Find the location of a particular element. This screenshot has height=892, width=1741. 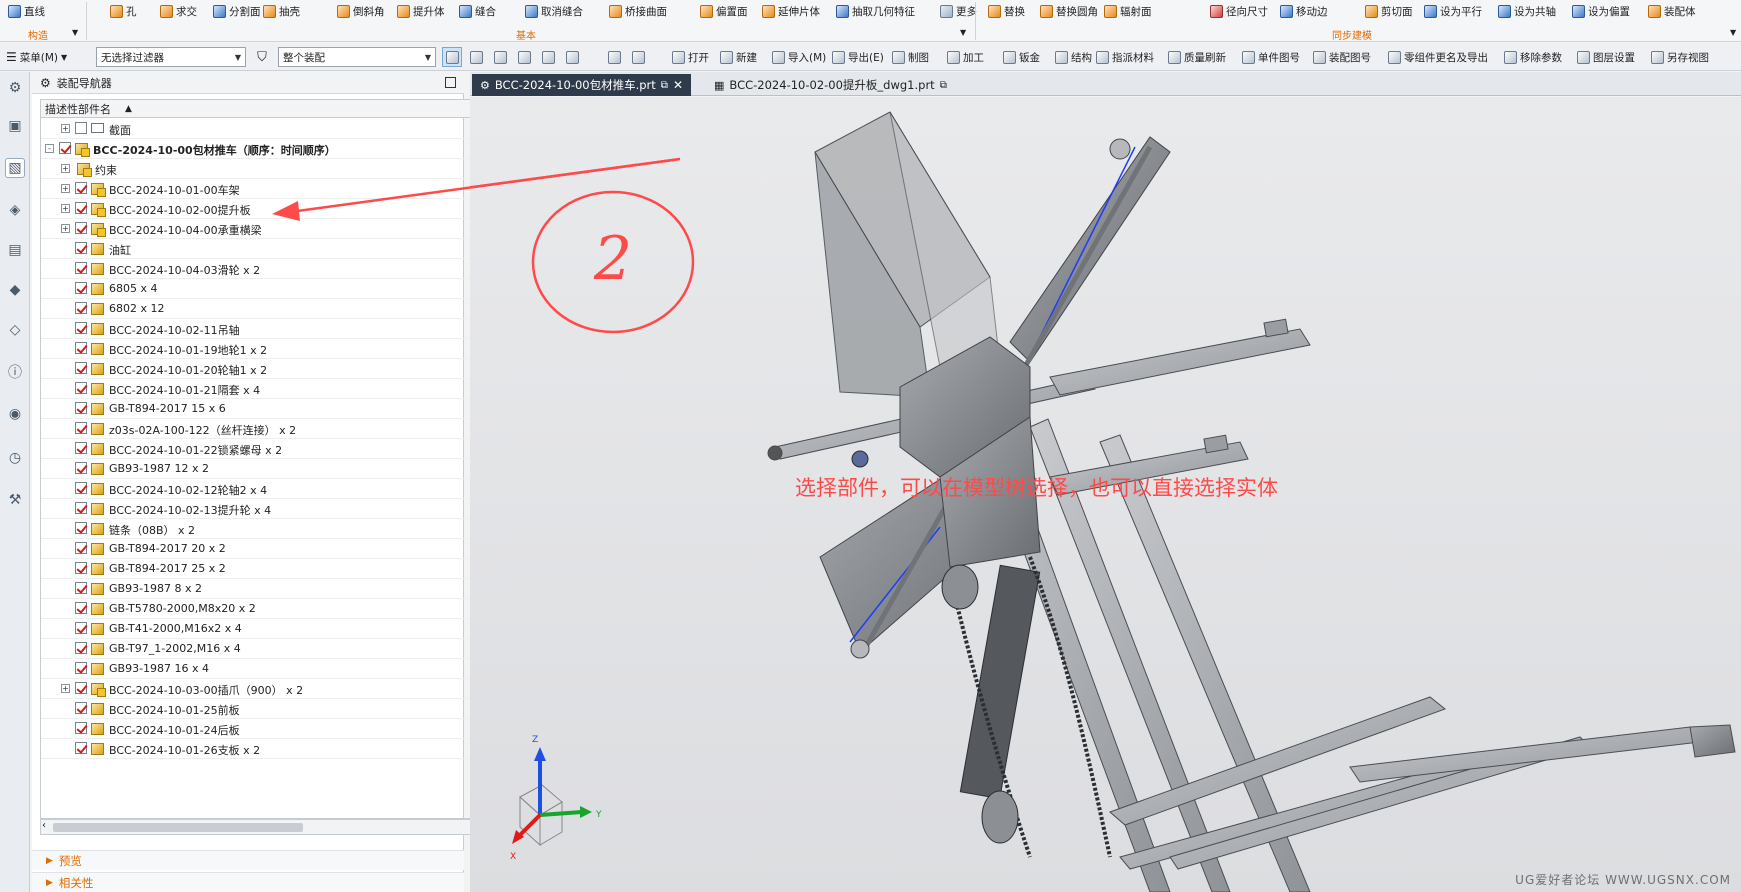

ribbon-button-intersect: 求交 is located at coordinates (178, 11).